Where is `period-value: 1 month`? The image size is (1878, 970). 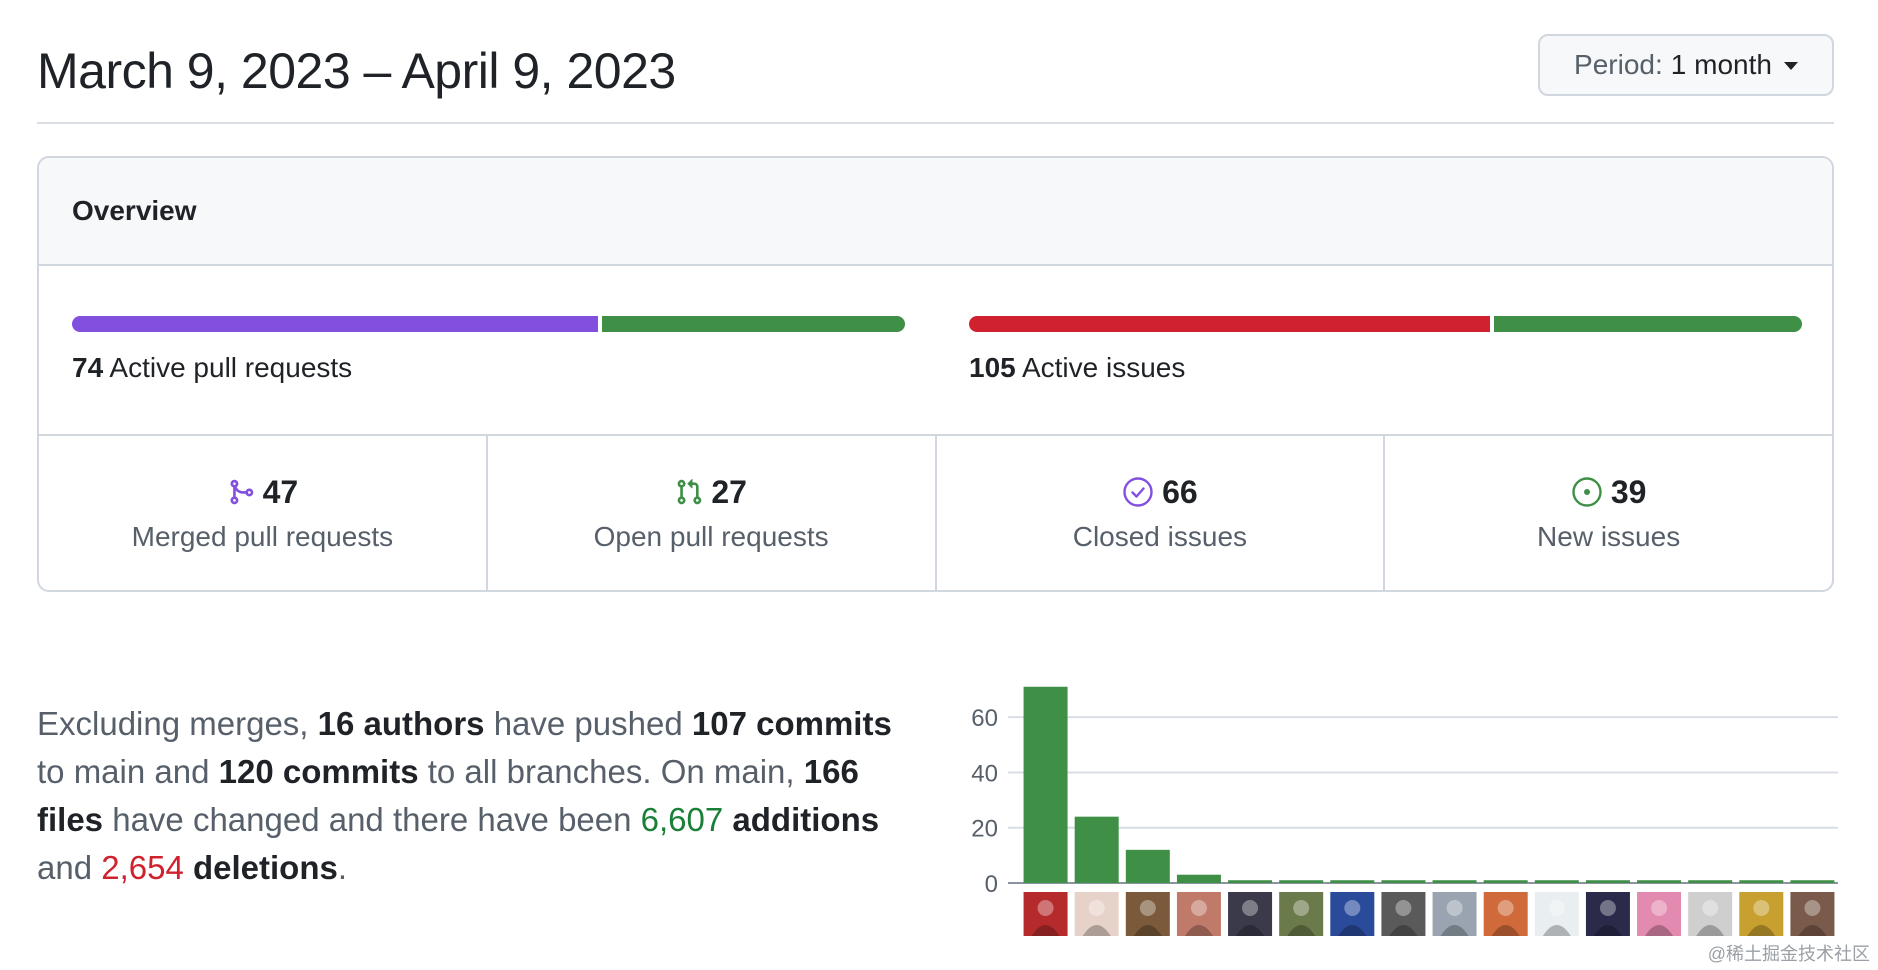 period-value: 1 month is located at coordinates (1721, 64).